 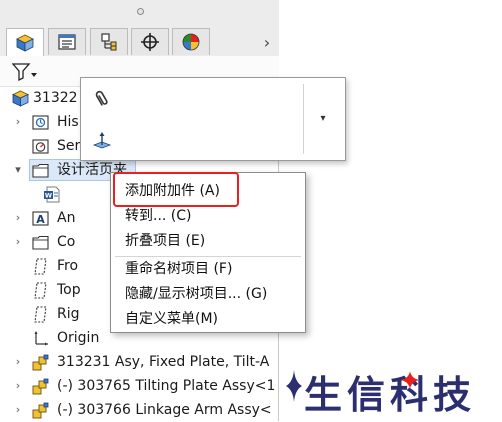 I want to click on crosshair-icon, so click(x=150, y=42).